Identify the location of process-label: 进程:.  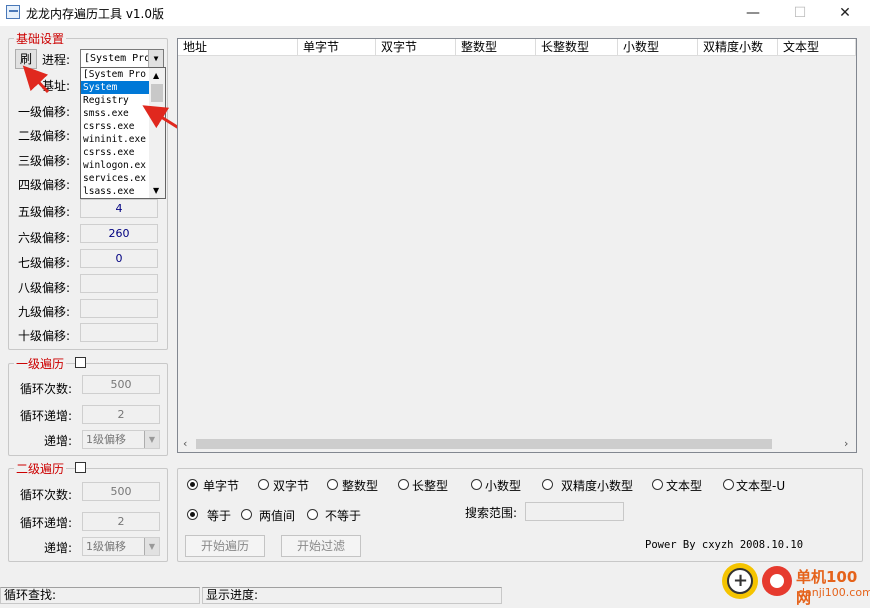
(56, 60).